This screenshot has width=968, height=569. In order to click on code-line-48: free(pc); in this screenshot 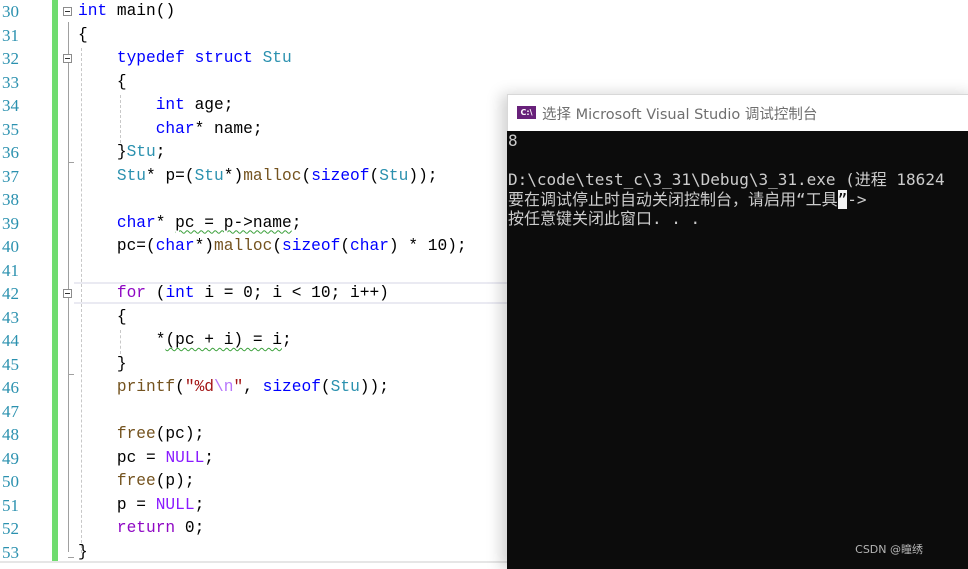, I will do `click(141, 435)`.